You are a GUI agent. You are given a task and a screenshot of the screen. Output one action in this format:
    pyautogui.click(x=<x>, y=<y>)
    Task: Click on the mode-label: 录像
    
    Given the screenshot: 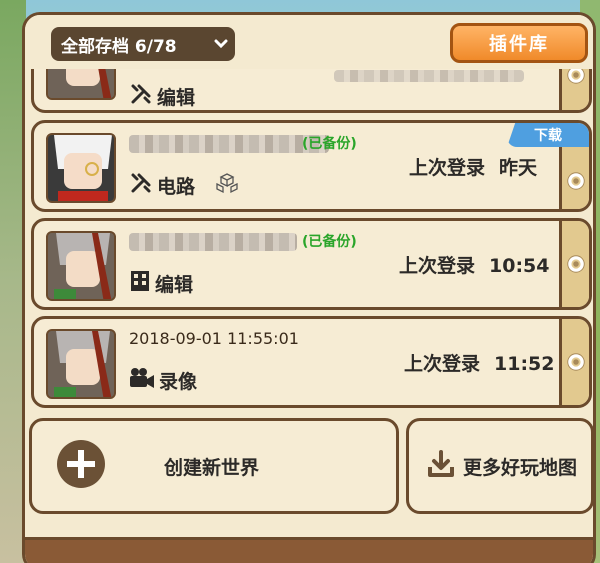 What is the action you would take?
    pyautogui.click(x=178, y=382)
    